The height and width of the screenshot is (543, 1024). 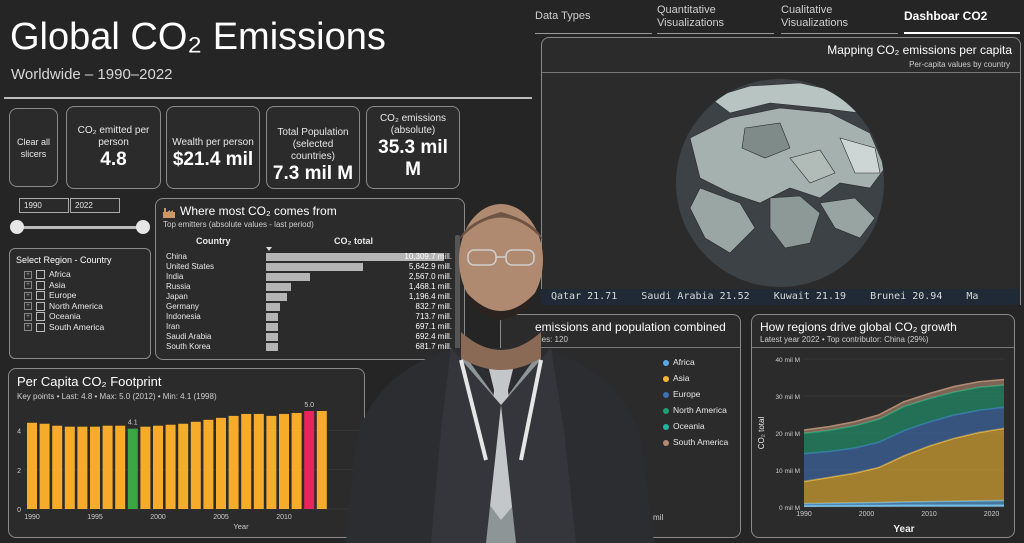 What do you see at coordinates (689, 426) in the screenshot?
I see `legend-label: Oceania` at bounding box center [689, 426].